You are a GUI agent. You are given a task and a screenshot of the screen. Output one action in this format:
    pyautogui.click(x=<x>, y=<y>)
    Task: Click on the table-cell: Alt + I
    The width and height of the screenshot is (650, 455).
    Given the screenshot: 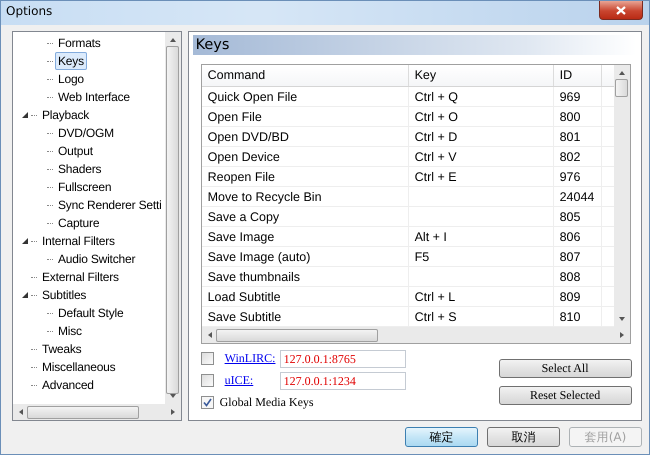 What is the action you would take?
    pyautogui.click(x=481, y=236)
    